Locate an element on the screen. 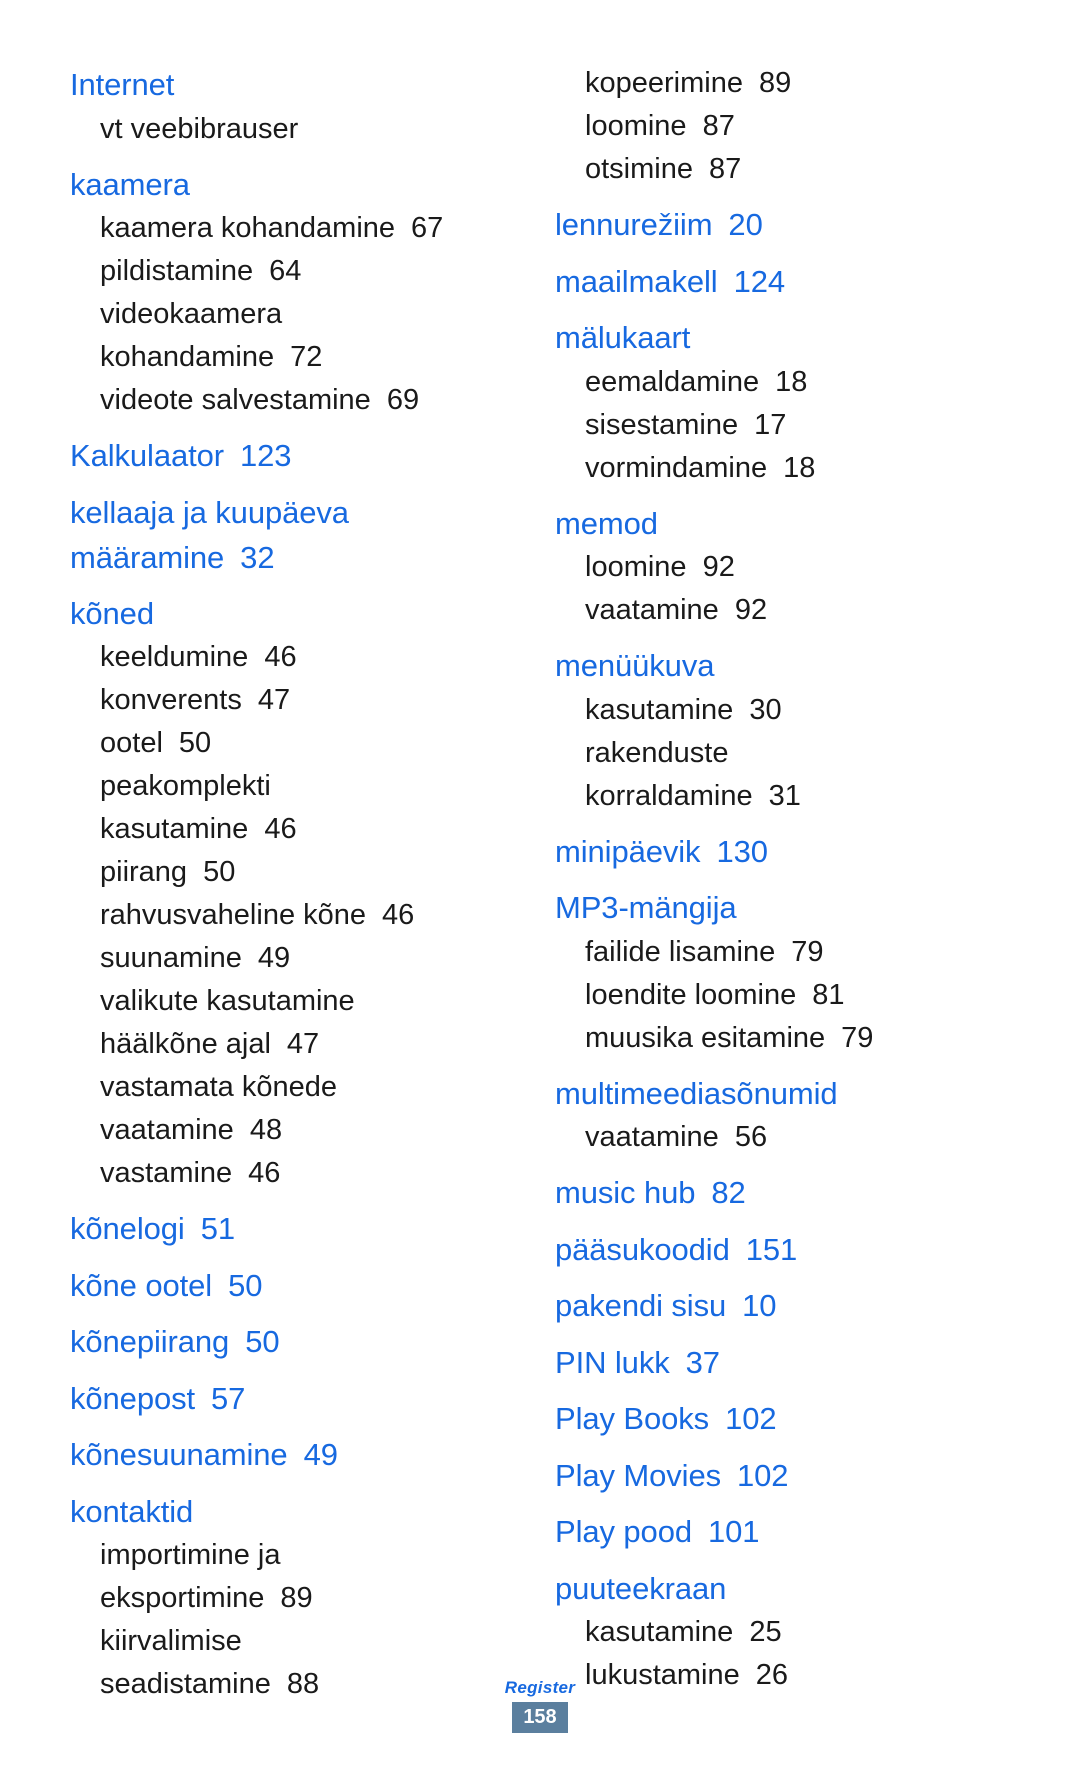  index-term-label: Kalkulaator is located at coordinates (147, 455).